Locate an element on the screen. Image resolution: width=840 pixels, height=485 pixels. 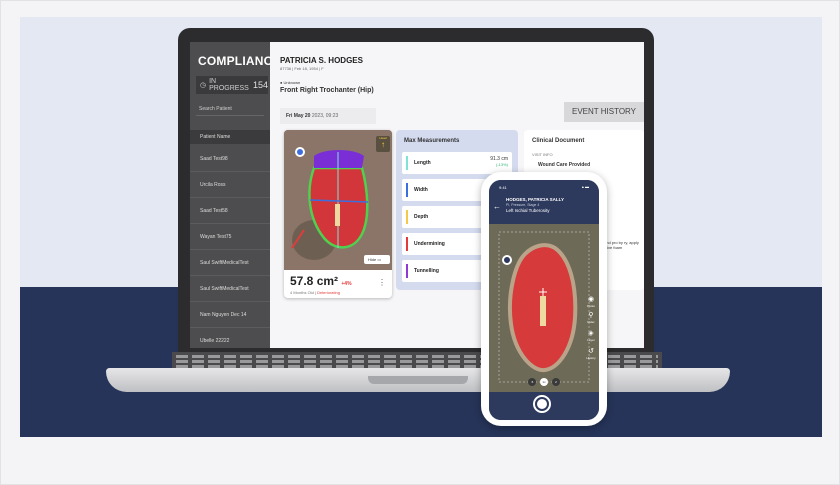
layer-tool-icon: ◈ Layer is located at coordinates (591, 336).